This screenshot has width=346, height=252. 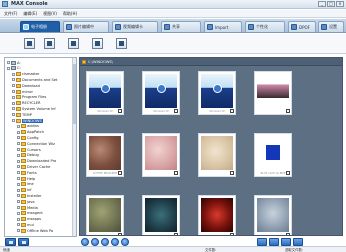 What do you see at coordinates (302, 26) in the screenshot?
I see `tab-dpof: DPOF` at bounding box center [302, 26].